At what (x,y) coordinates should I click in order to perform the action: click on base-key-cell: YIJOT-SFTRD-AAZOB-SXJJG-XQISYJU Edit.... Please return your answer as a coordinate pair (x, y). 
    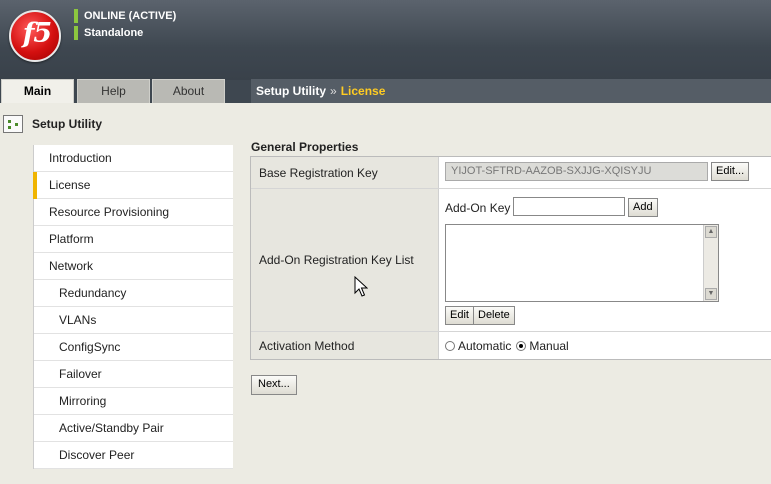
    Looking at the image, I should click on (605, 172).